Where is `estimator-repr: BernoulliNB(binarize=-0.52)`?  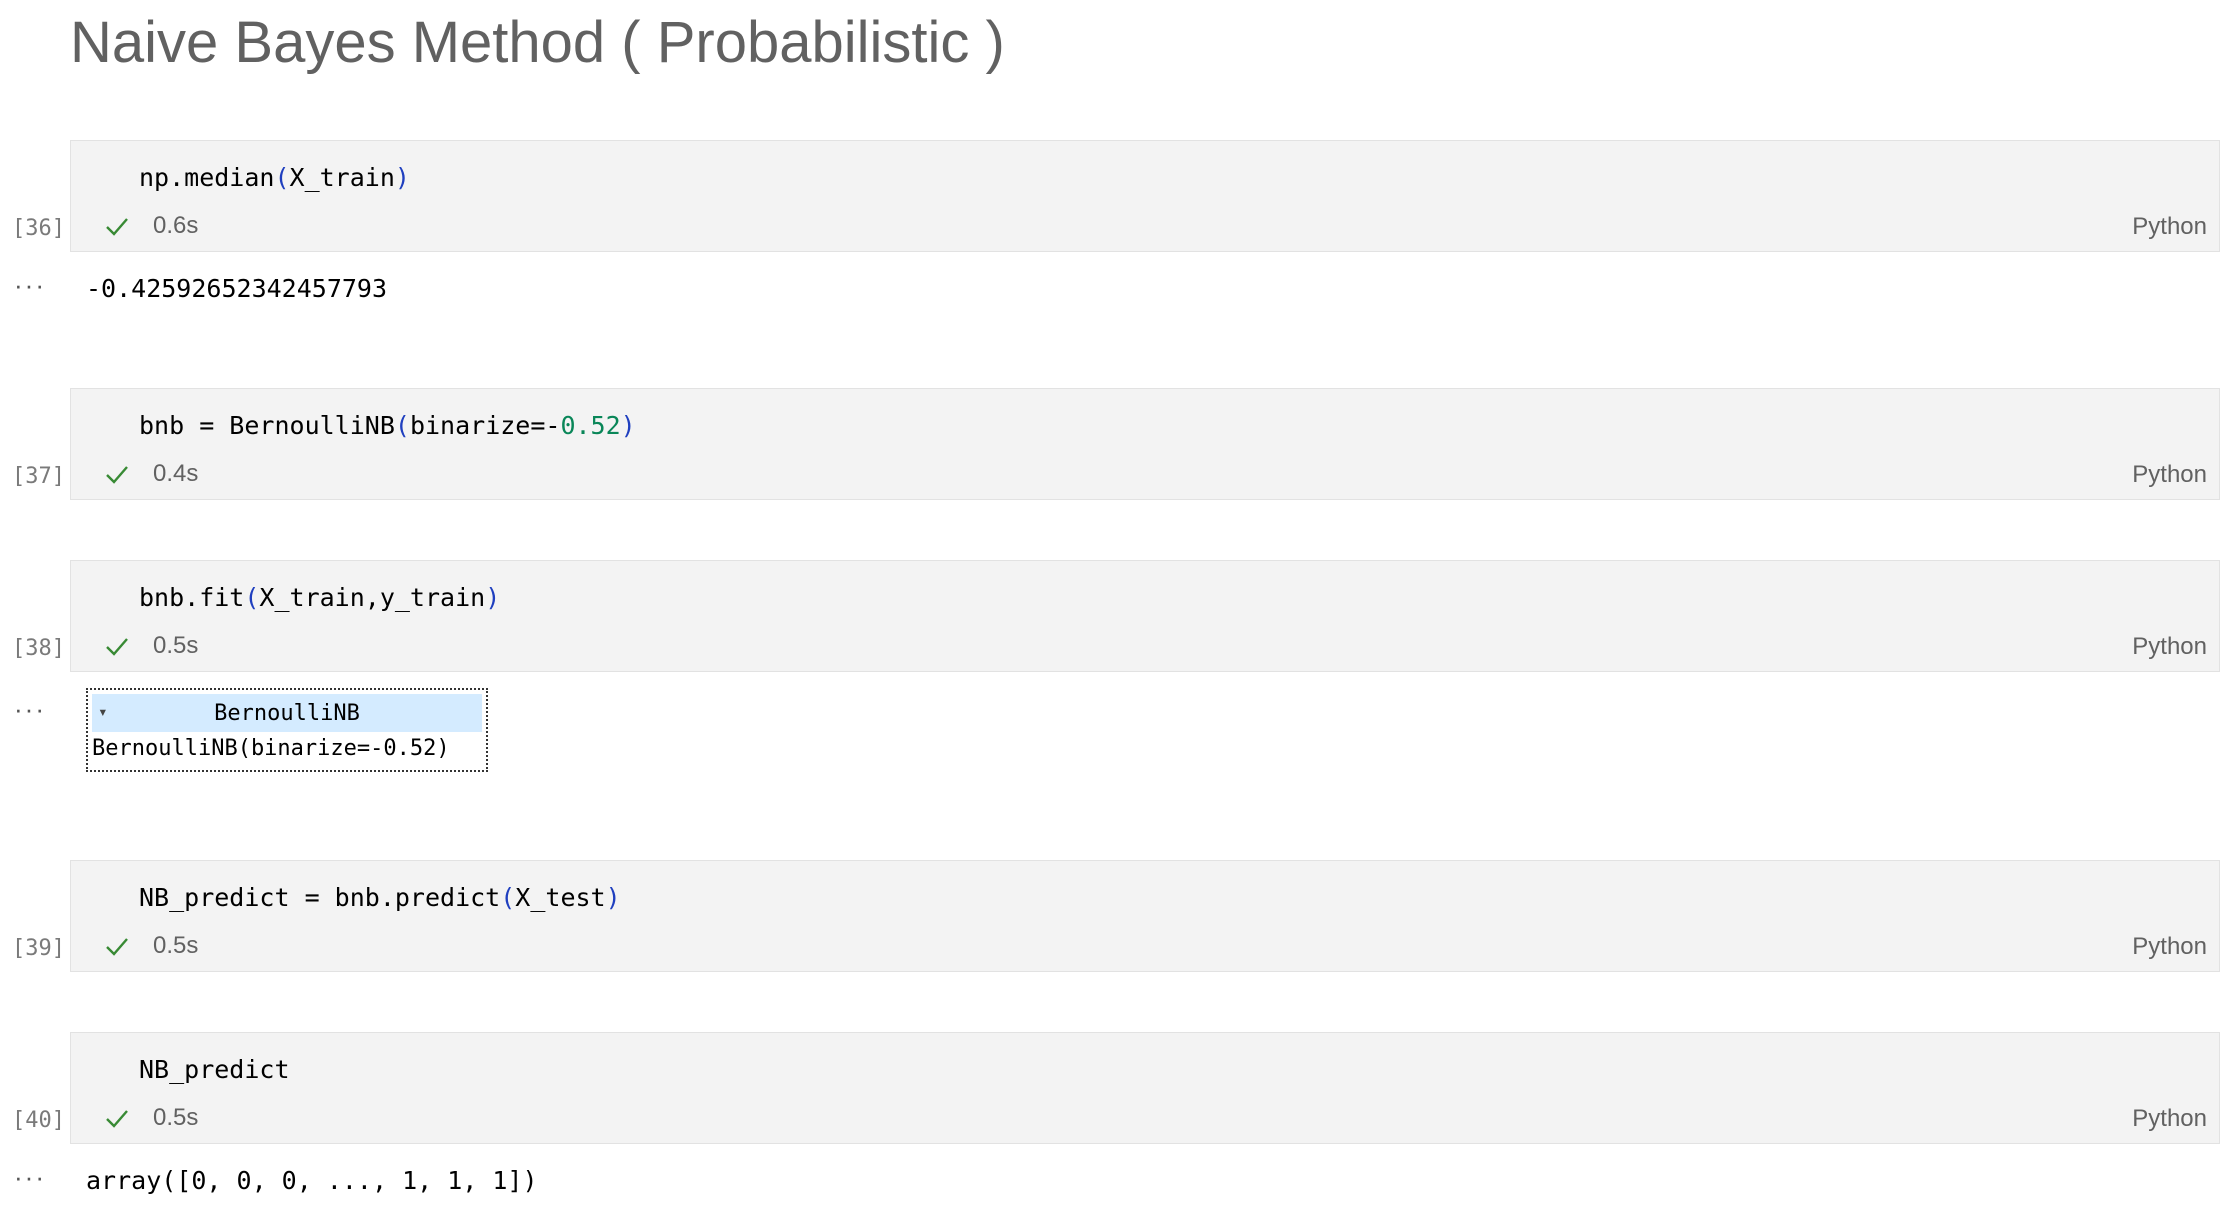
estimator-repr: BernoulliNB(binarize=-0.52) is located at coordinates (271, 748).